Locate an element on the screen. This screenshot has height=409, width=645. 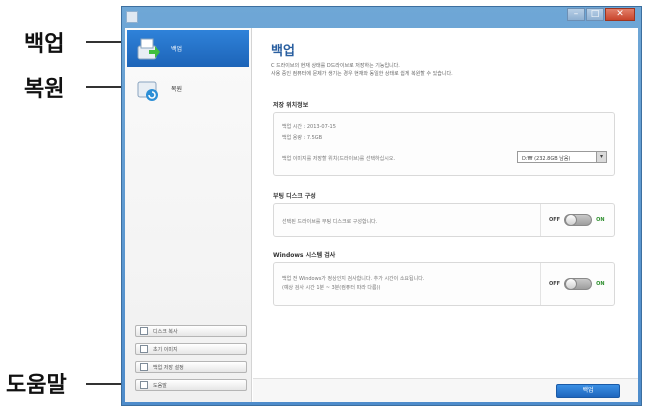
windows-check-toggle-area: OFF ON is located at coordinates (577, 284).